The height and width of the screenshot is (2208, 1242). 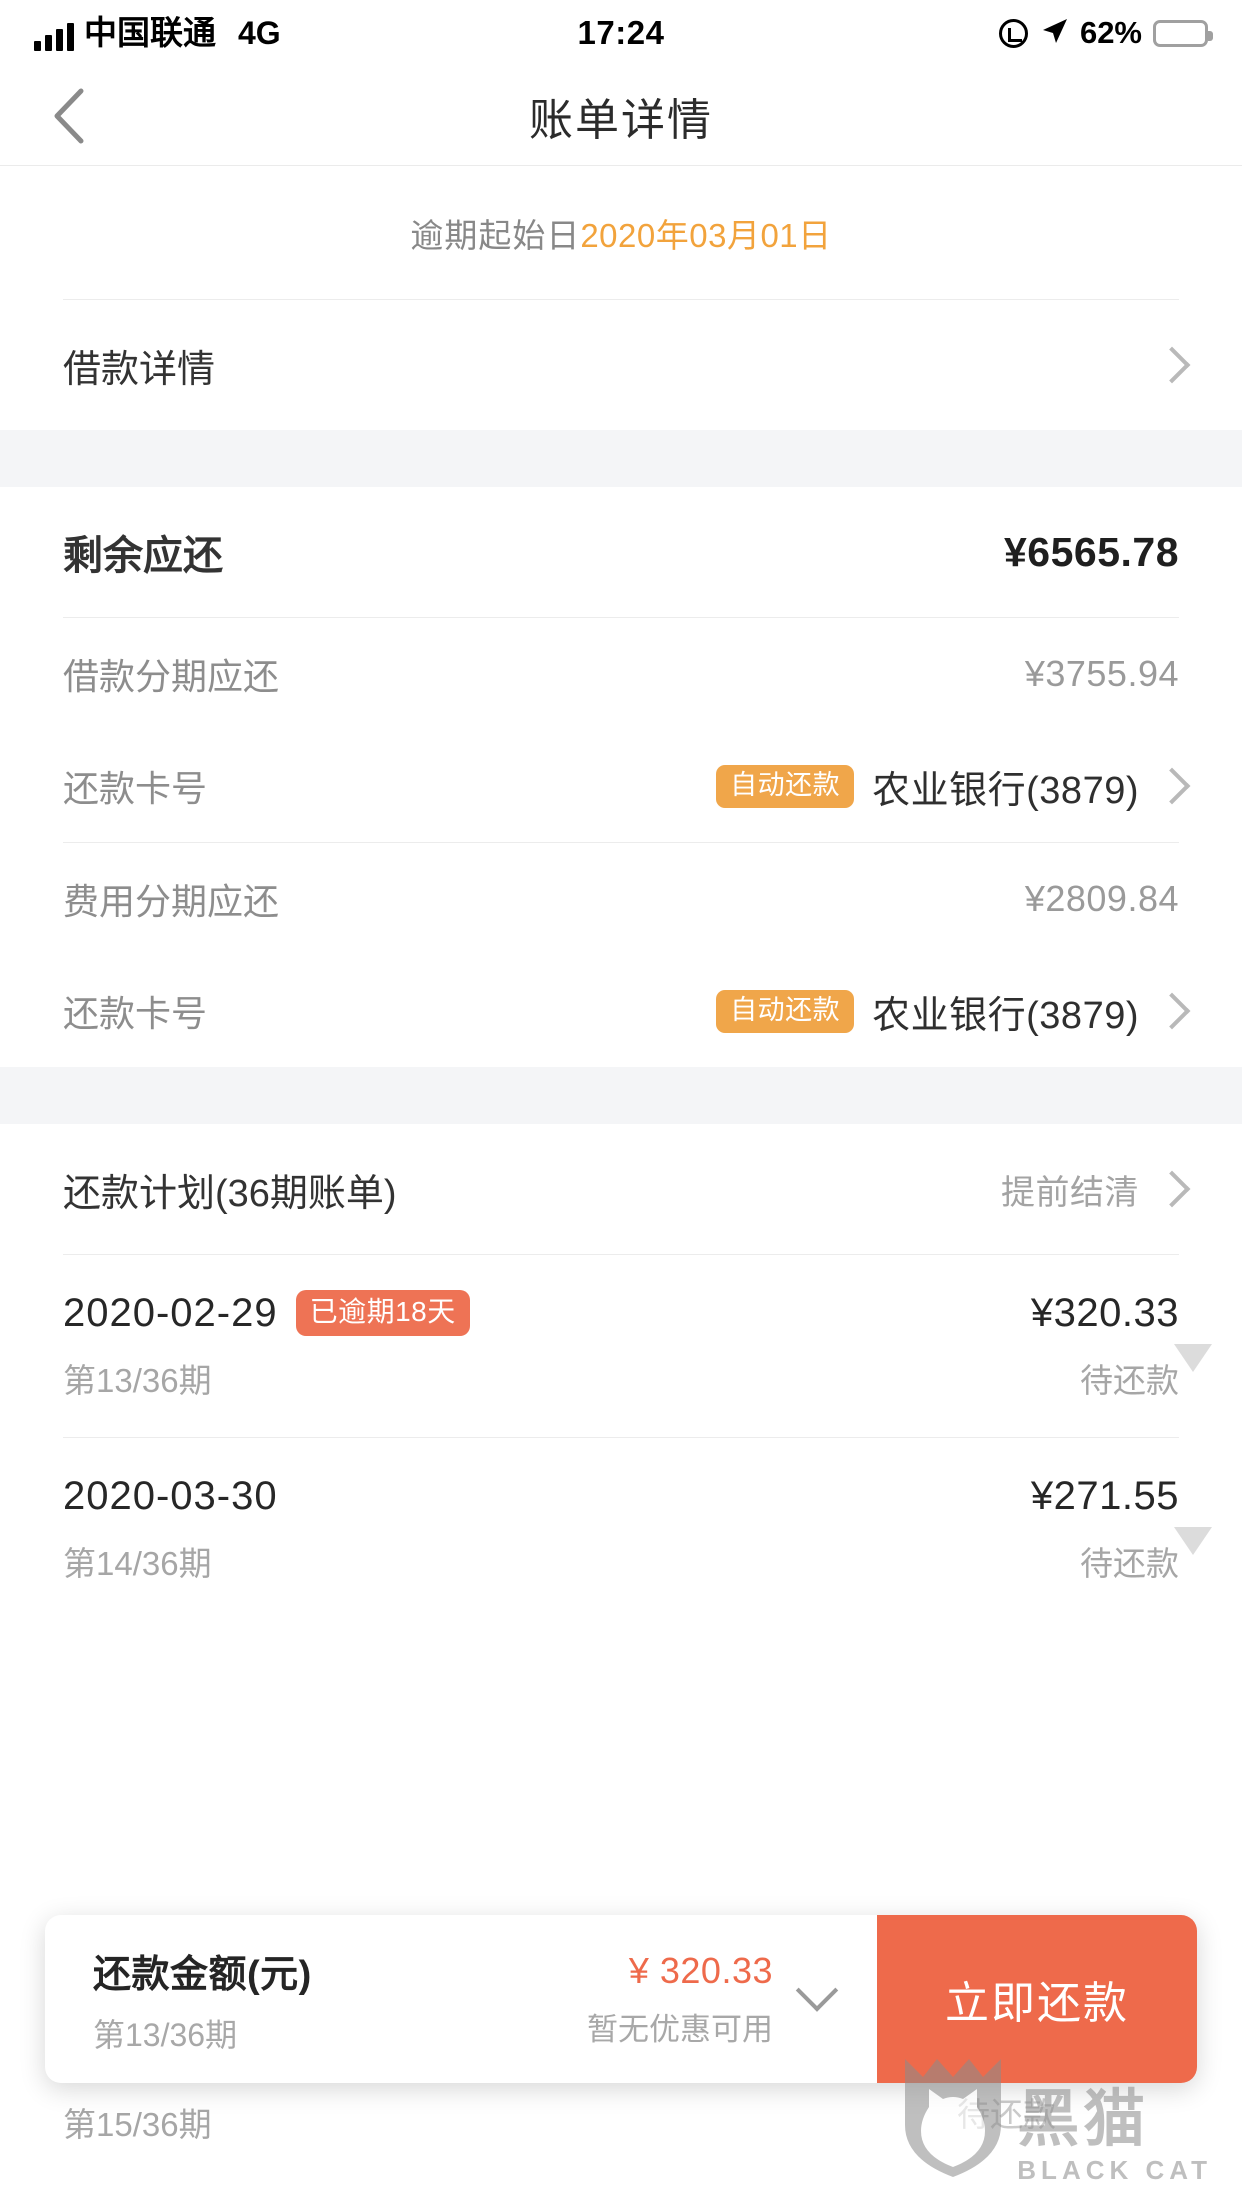 What do you see at coordinates (706, 235) in the screenshot?
I see `overdue-date: 2020年03月01日` at bounding box center [706, 235].